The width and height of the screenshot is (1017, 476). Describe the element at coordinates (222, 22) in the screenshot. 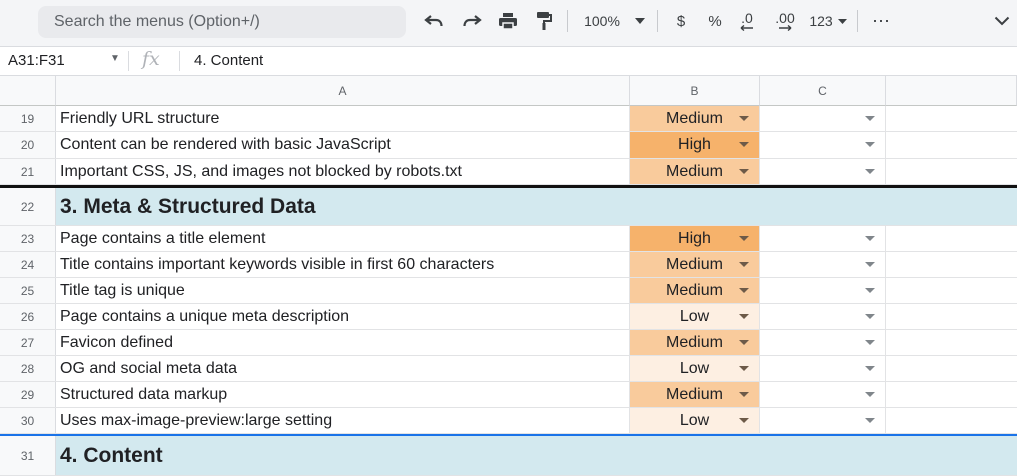

I see `search-menus-input: Search the menus (Option+/)` at that location.